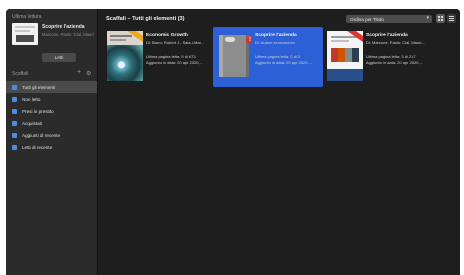  What do you see at coordinates (39, 87) in the screenshot?
I see `sidebar-item-label: Tutti gli elementi` at bounding box center [39, 87].